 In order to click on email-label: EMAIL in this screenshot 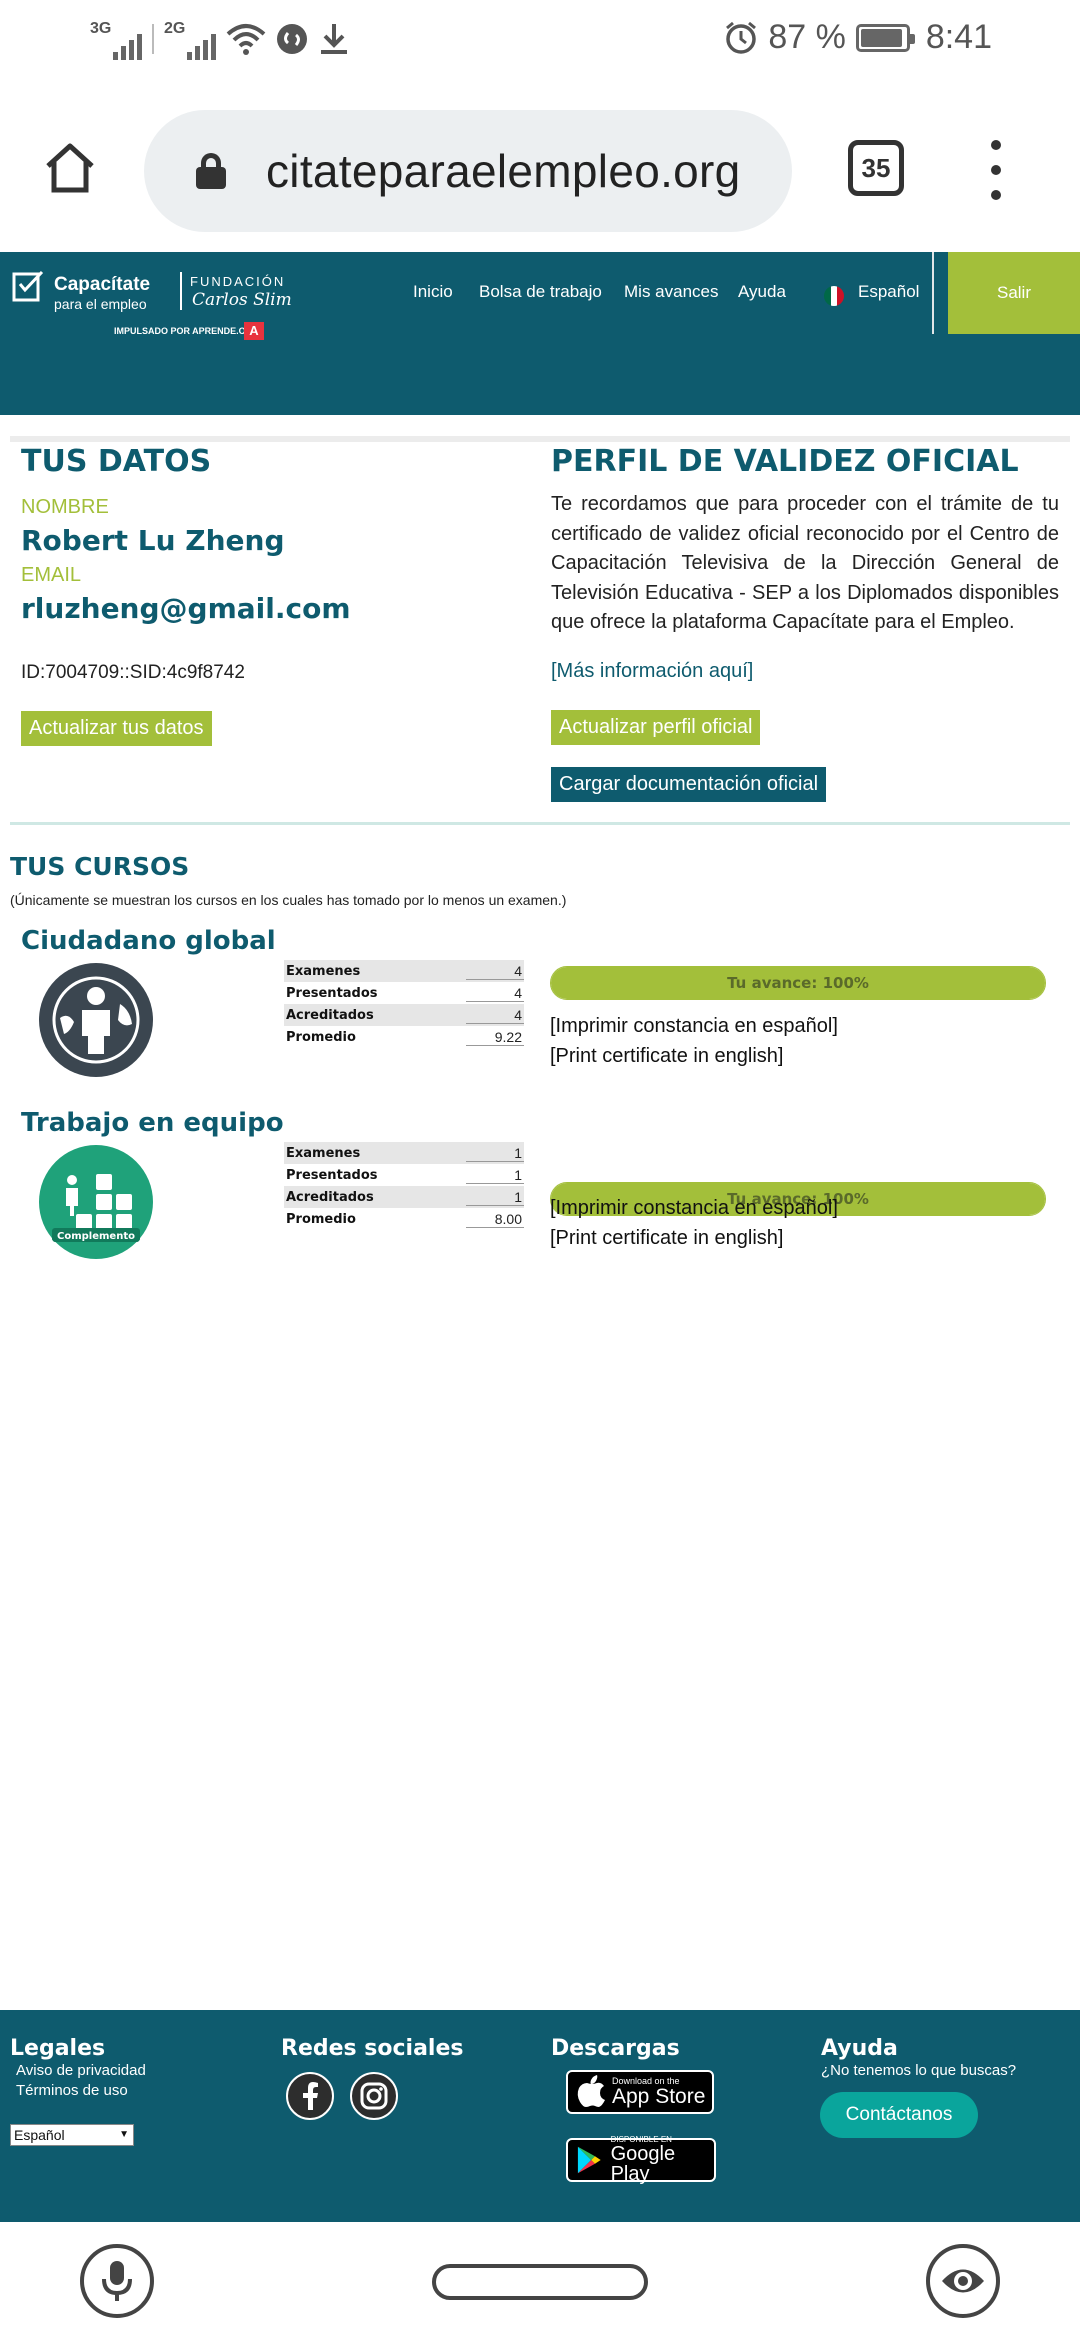, I will do `click(51, 575)`.